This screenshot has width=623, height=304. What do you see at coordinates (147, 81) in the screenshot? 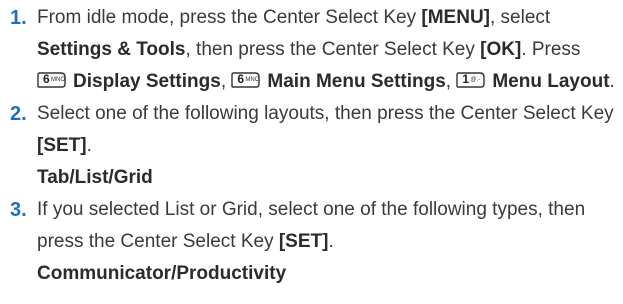
I see `display-settings-label: Display Settings` at bounding box center [147, 81].